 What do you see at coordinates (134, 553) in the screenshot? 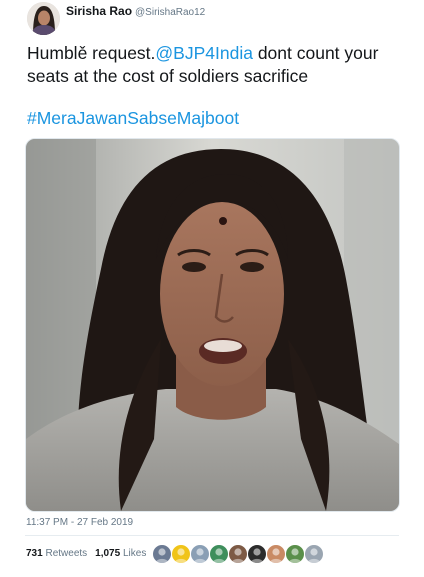
I see `likes-label: Likes` at bounding box center [134, 553].